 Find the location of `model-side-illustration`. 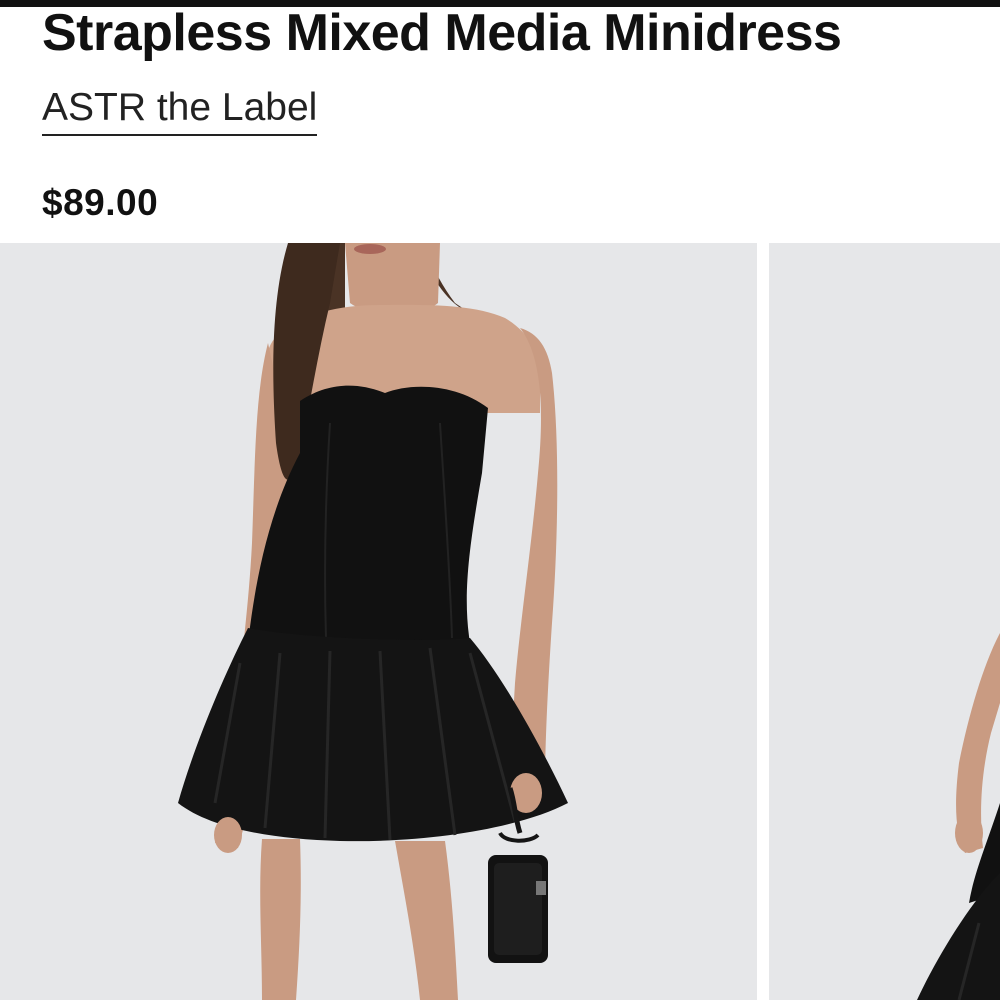

model-side-illustration is located at coordinates (958, 816).